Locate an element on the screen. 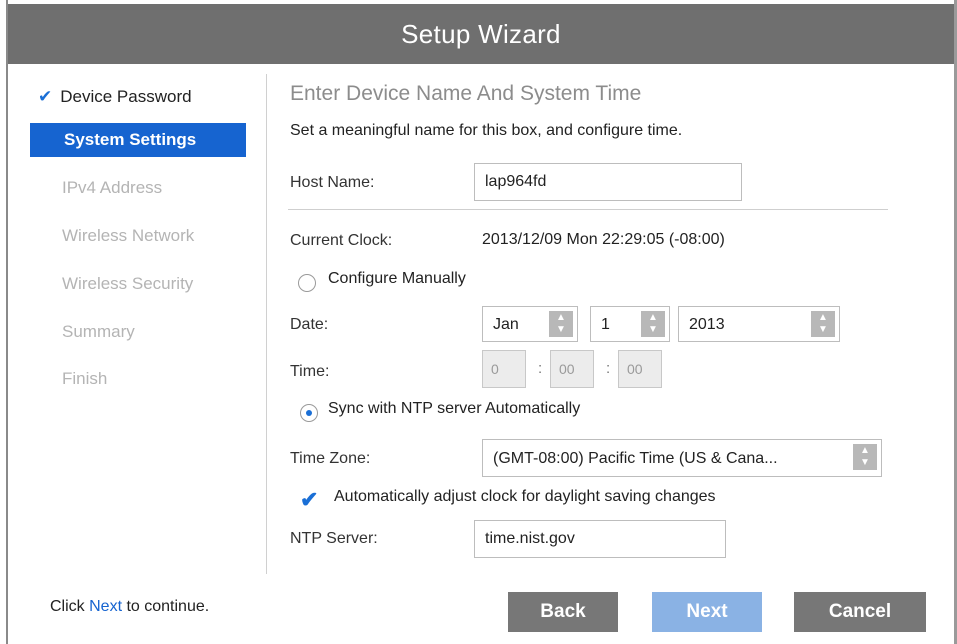 The image size is (957, 644). dst-checkbox: ✔ is located at coordinates (310, 499).